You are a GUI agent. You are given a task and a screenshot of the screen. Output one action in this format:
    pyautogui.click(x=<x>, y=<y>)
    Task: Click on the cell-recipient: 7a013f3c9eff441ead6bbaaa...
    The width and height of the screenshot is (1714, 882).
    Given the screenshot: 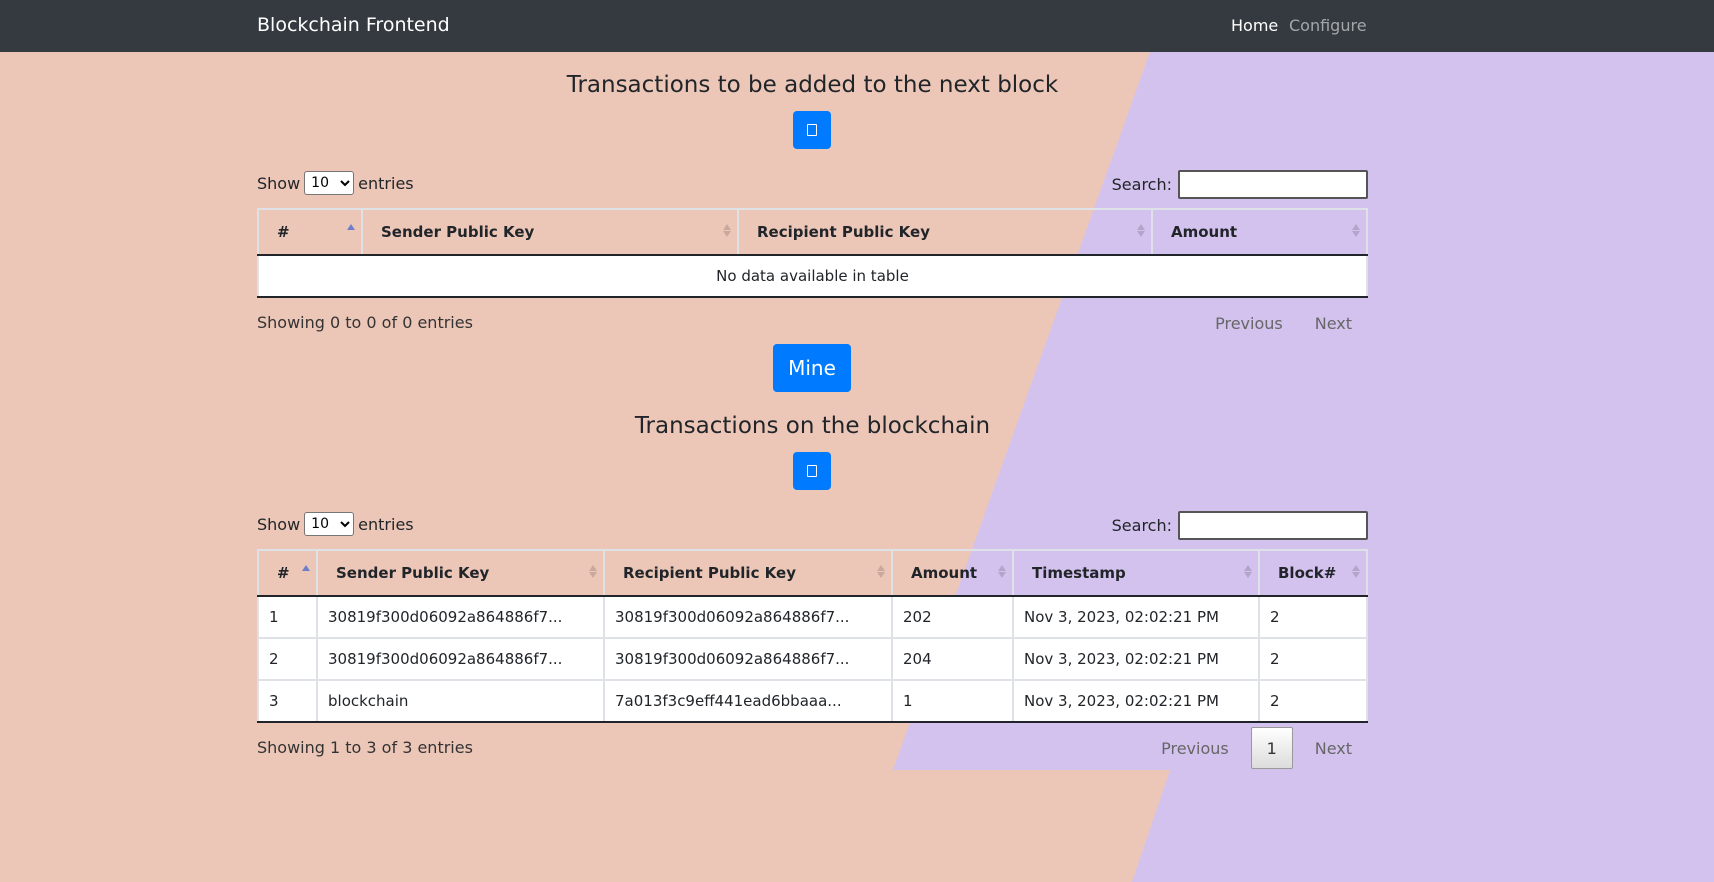 What is the action you would take?
    pyautogui.click(x=748, y=701)
    